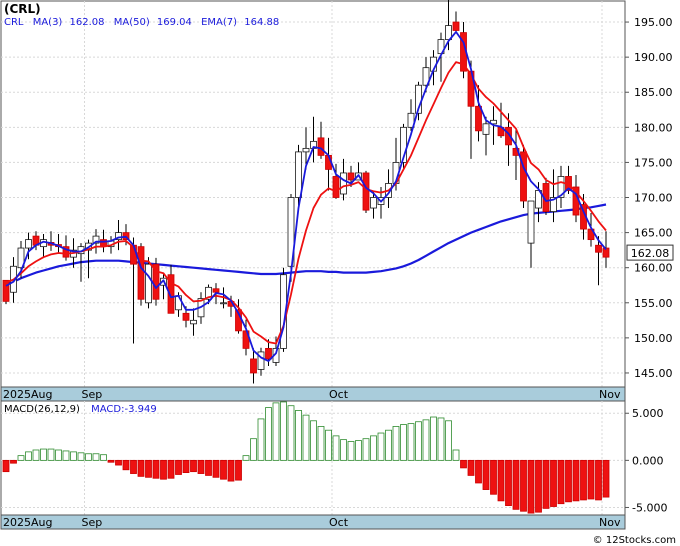  Describe the element at coordinates (648, 460) in the screenshot. I see `macd-tick-label: 0.000` at that location.